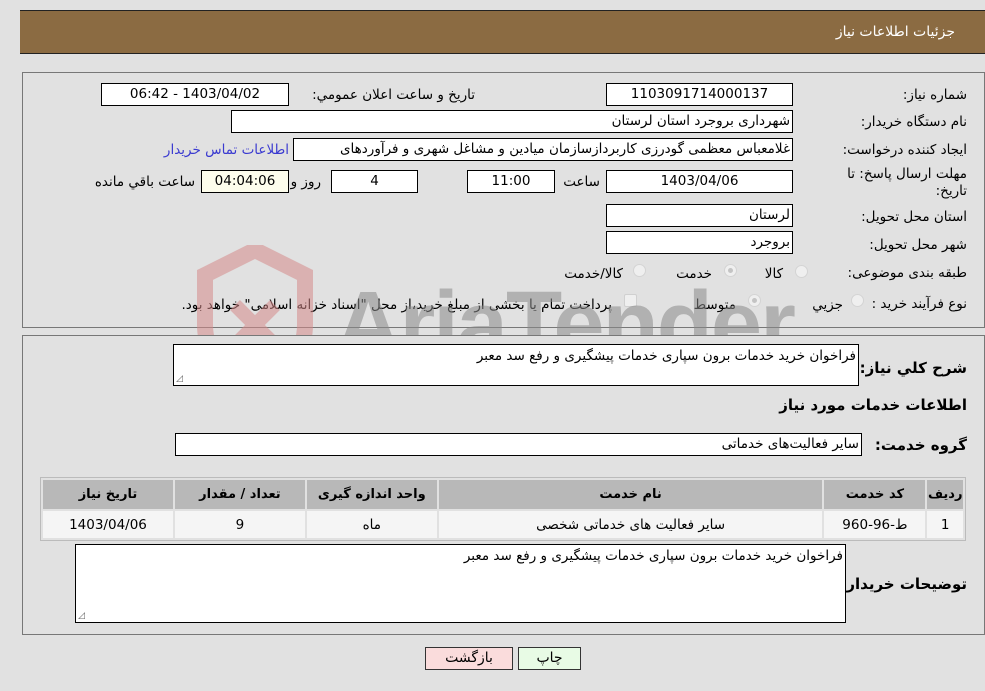 This screenshot has height=691, width=985. Describe the element at coordinates (801, 271) in the screenshot. I see `category-radio-goods` at that location.